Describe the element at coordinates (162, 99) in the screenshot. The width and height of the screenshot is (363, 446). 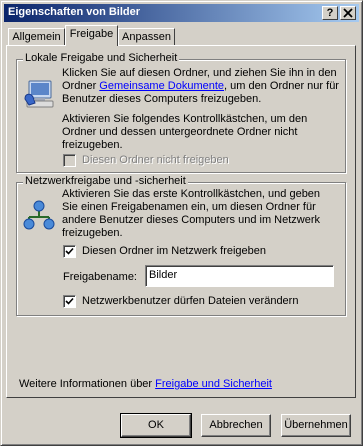
I see `local-help-line3: Benutzer dieses Computers freizugeben.` at that location.